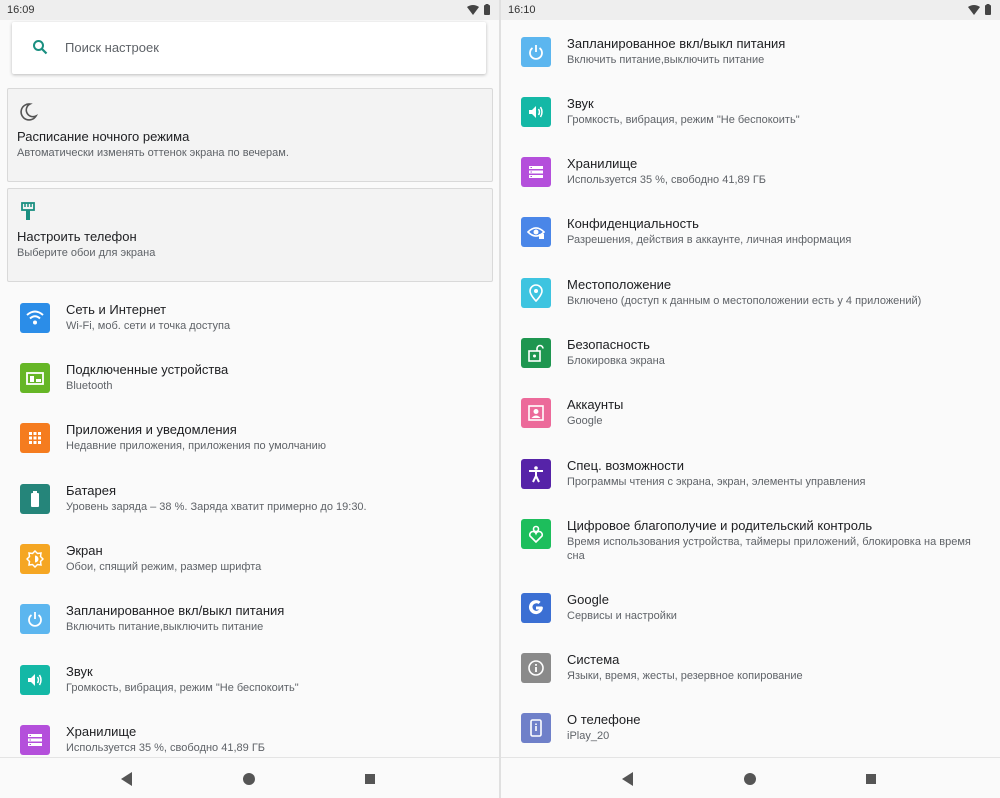  I want to click on card-title: Расписание ночного режима, so click(103, 136).